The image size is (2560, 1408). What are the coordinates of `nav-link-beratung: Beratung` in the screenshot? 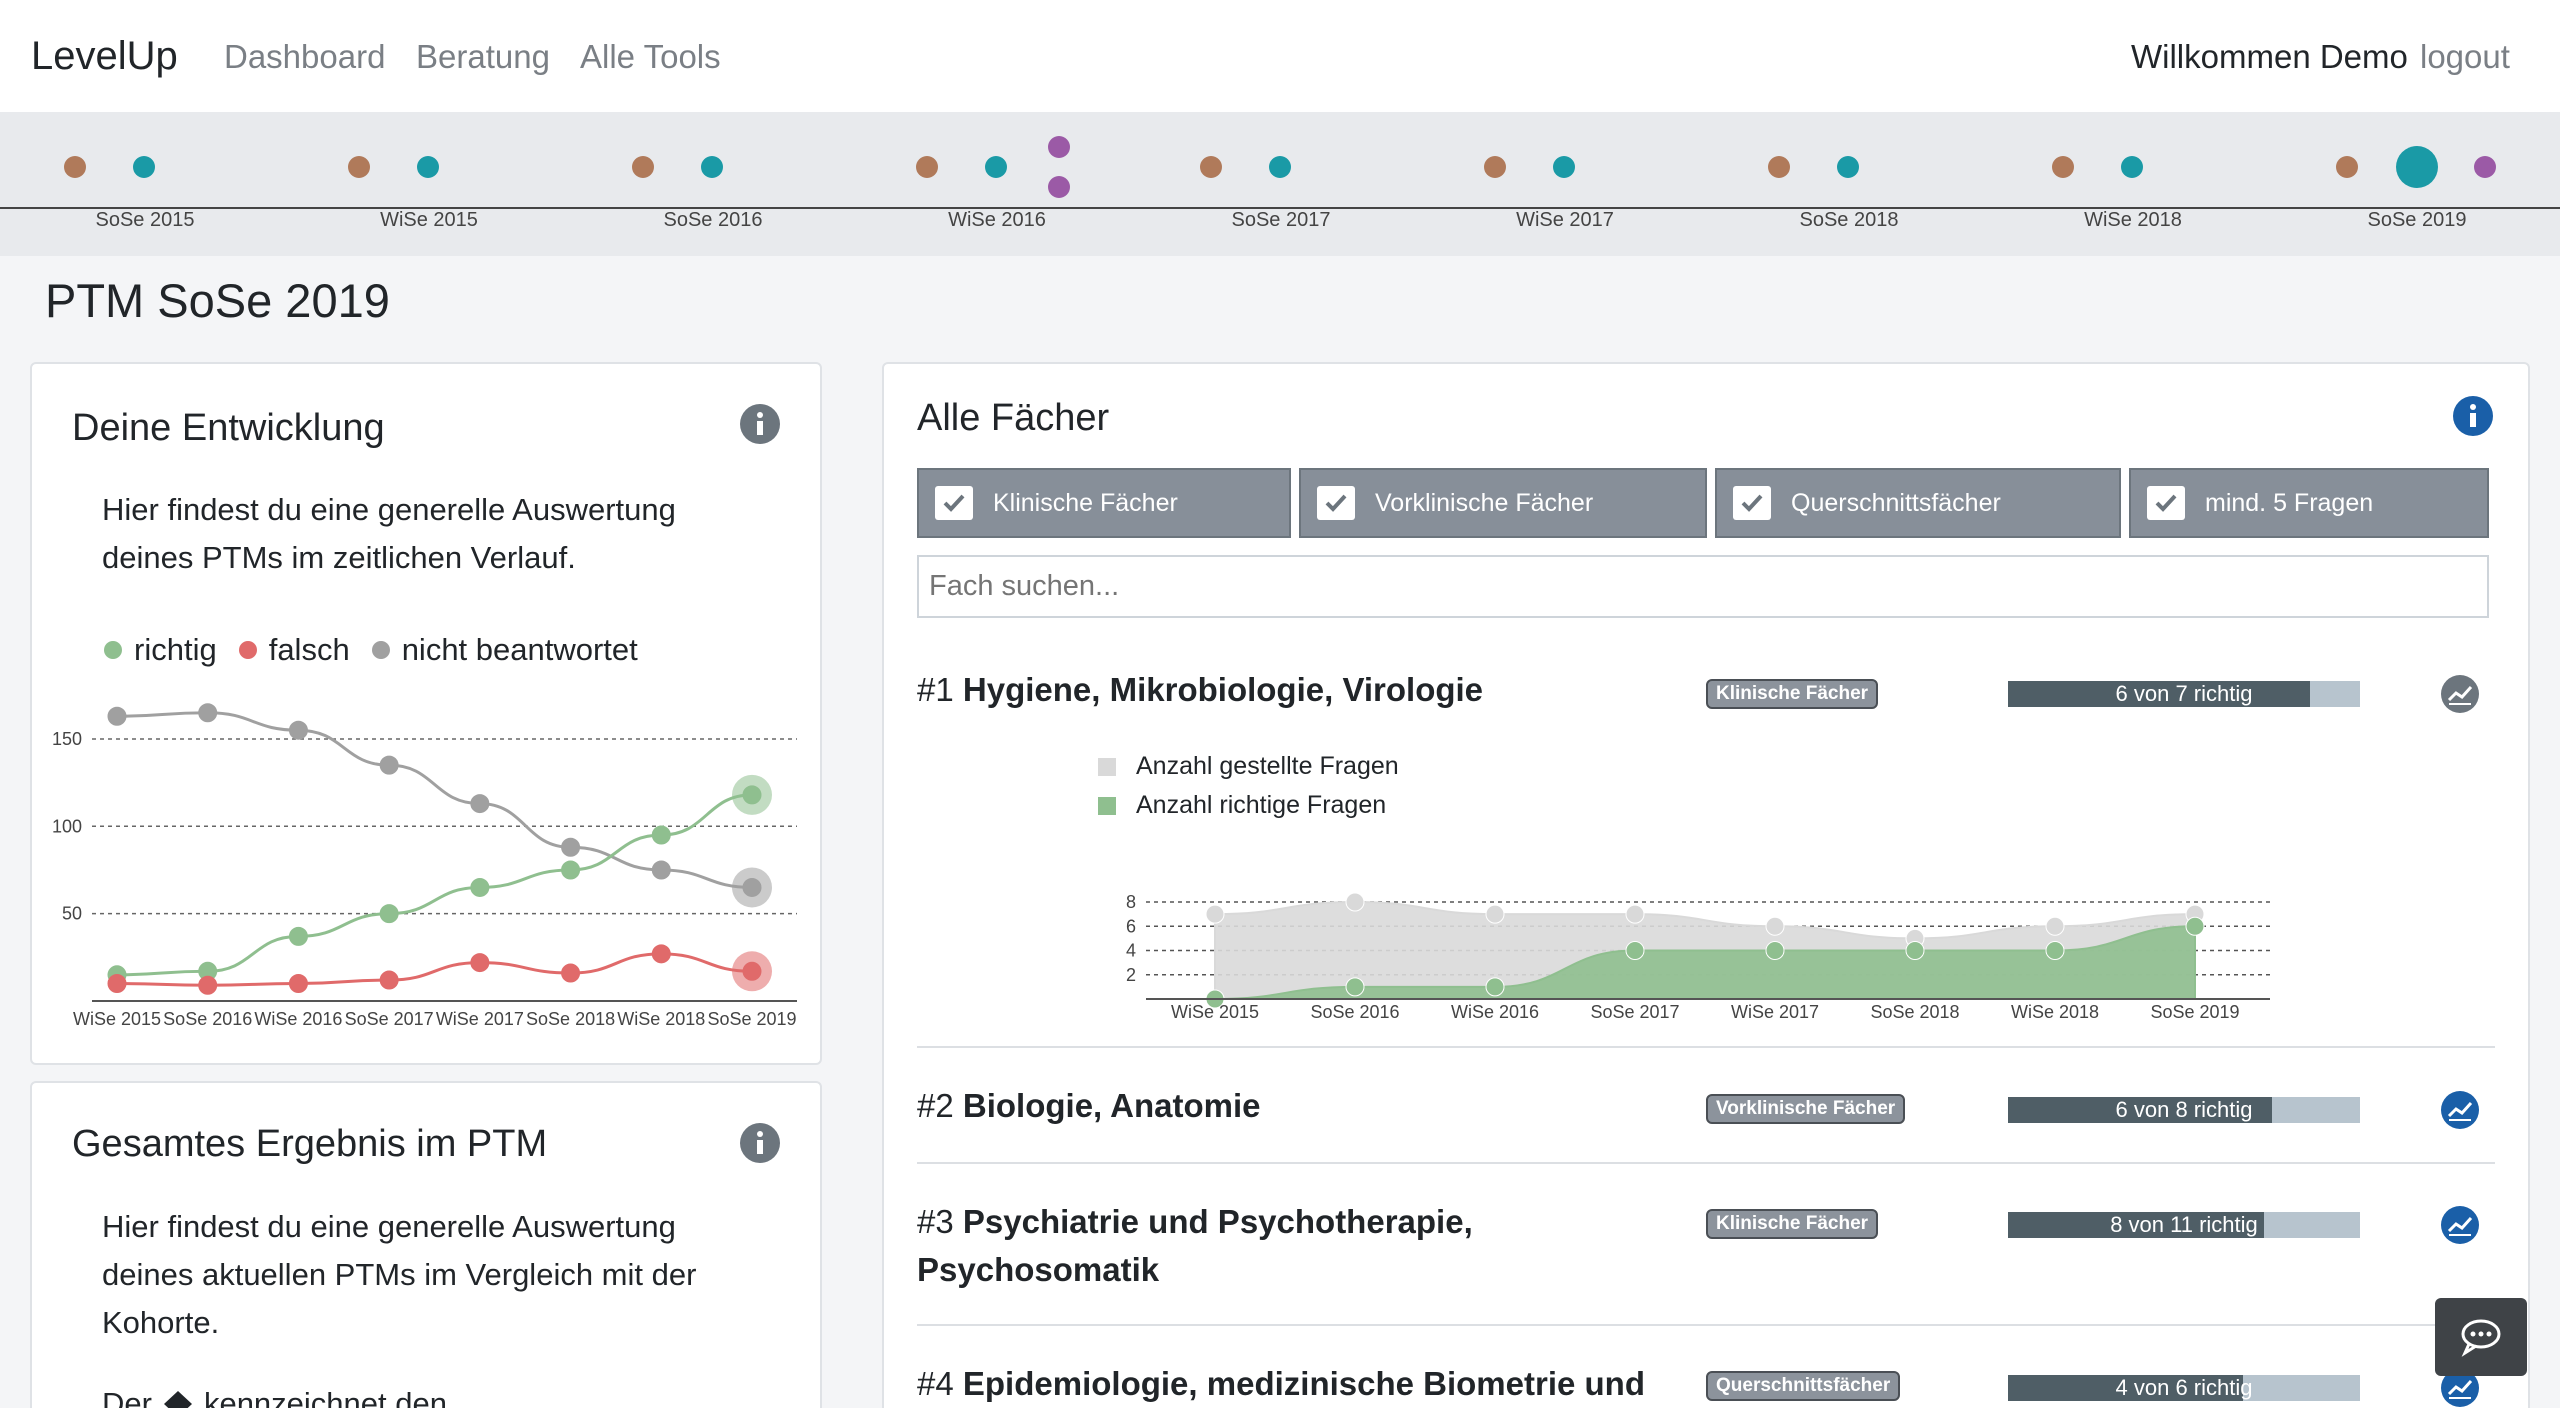 It's located at (483, 57).